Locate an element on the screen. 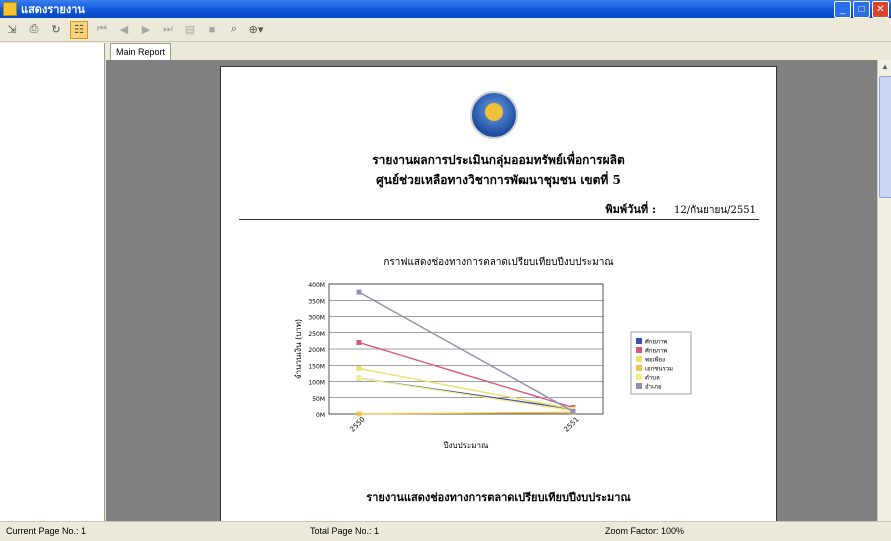 Image resolution: width=891 pixels, height=541 pixels. prev-page-icon: ◀ is located at coordinates (124, 30).